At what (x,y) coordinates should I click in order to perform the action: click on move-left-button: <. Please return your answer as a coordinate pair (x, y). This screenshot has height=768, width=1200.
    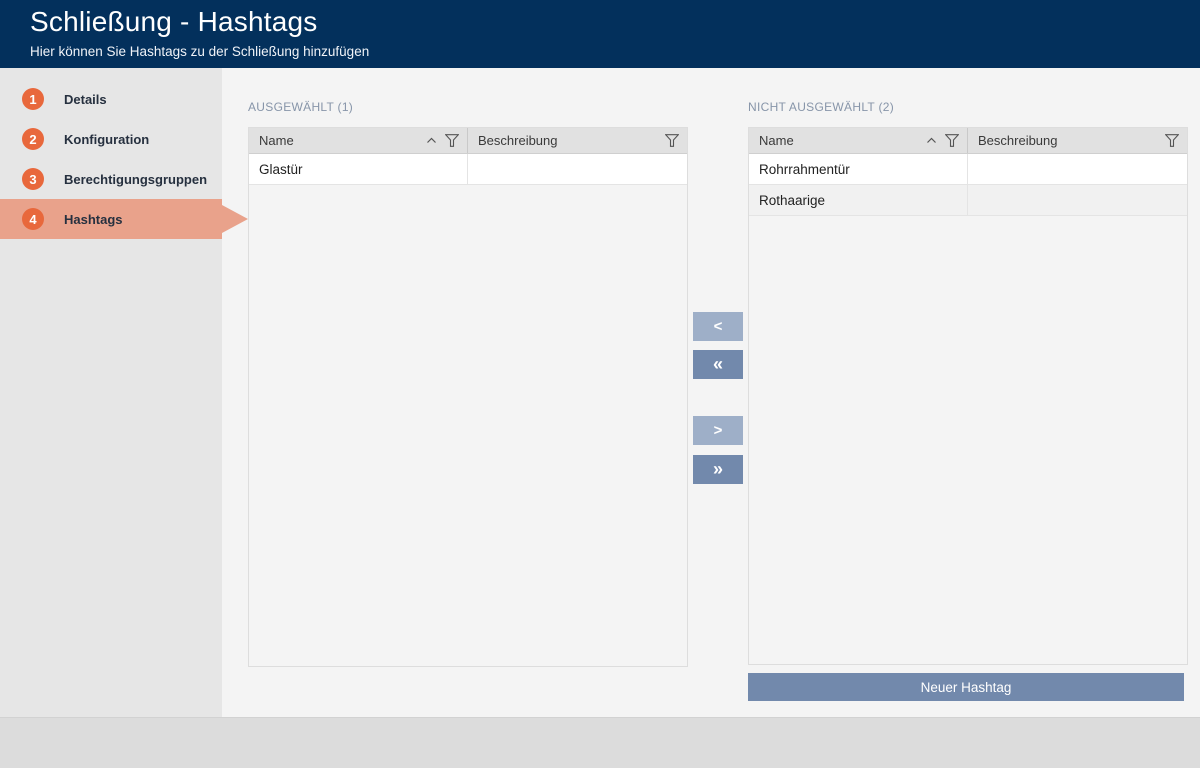
    Looking at the image, I should click on (718, 326).